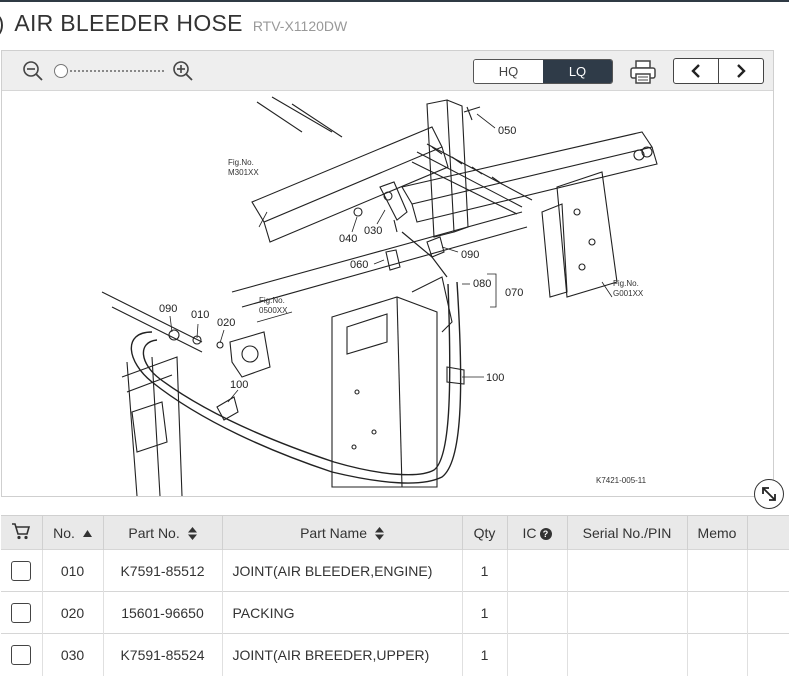  I want to click on page-header: ) AIR BLEEDER HOSE RTV-X1120DW, so click(394, 28).